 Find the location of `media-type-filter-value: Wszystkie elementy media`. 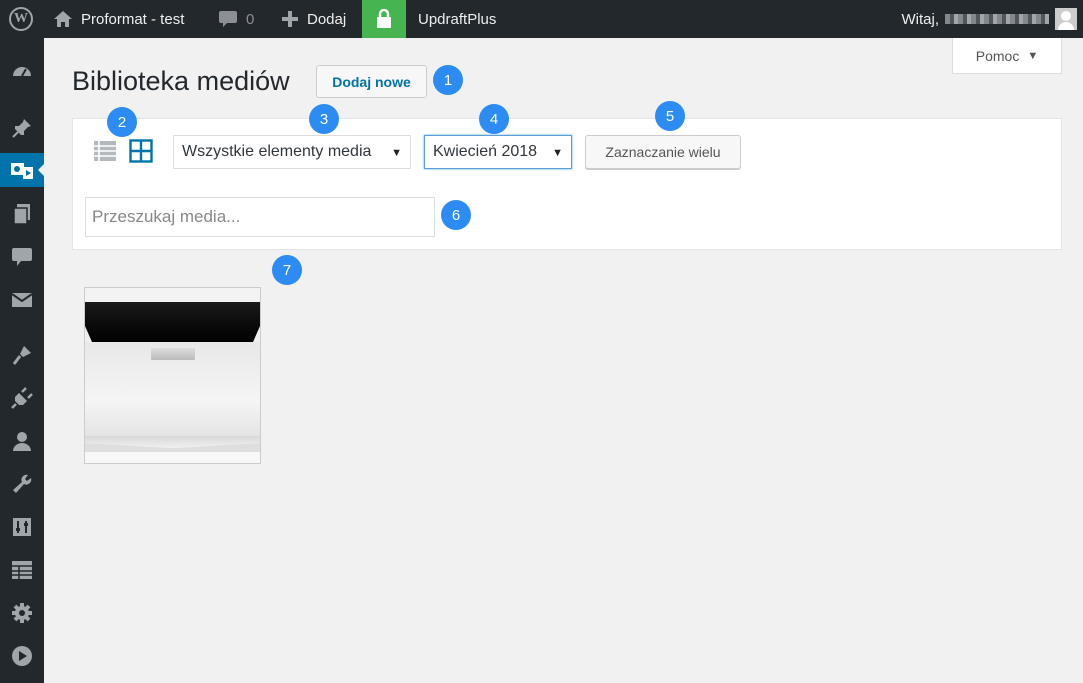

media-type-filter-value: Wszystkie elementy media is located at coordinates (277, 151).